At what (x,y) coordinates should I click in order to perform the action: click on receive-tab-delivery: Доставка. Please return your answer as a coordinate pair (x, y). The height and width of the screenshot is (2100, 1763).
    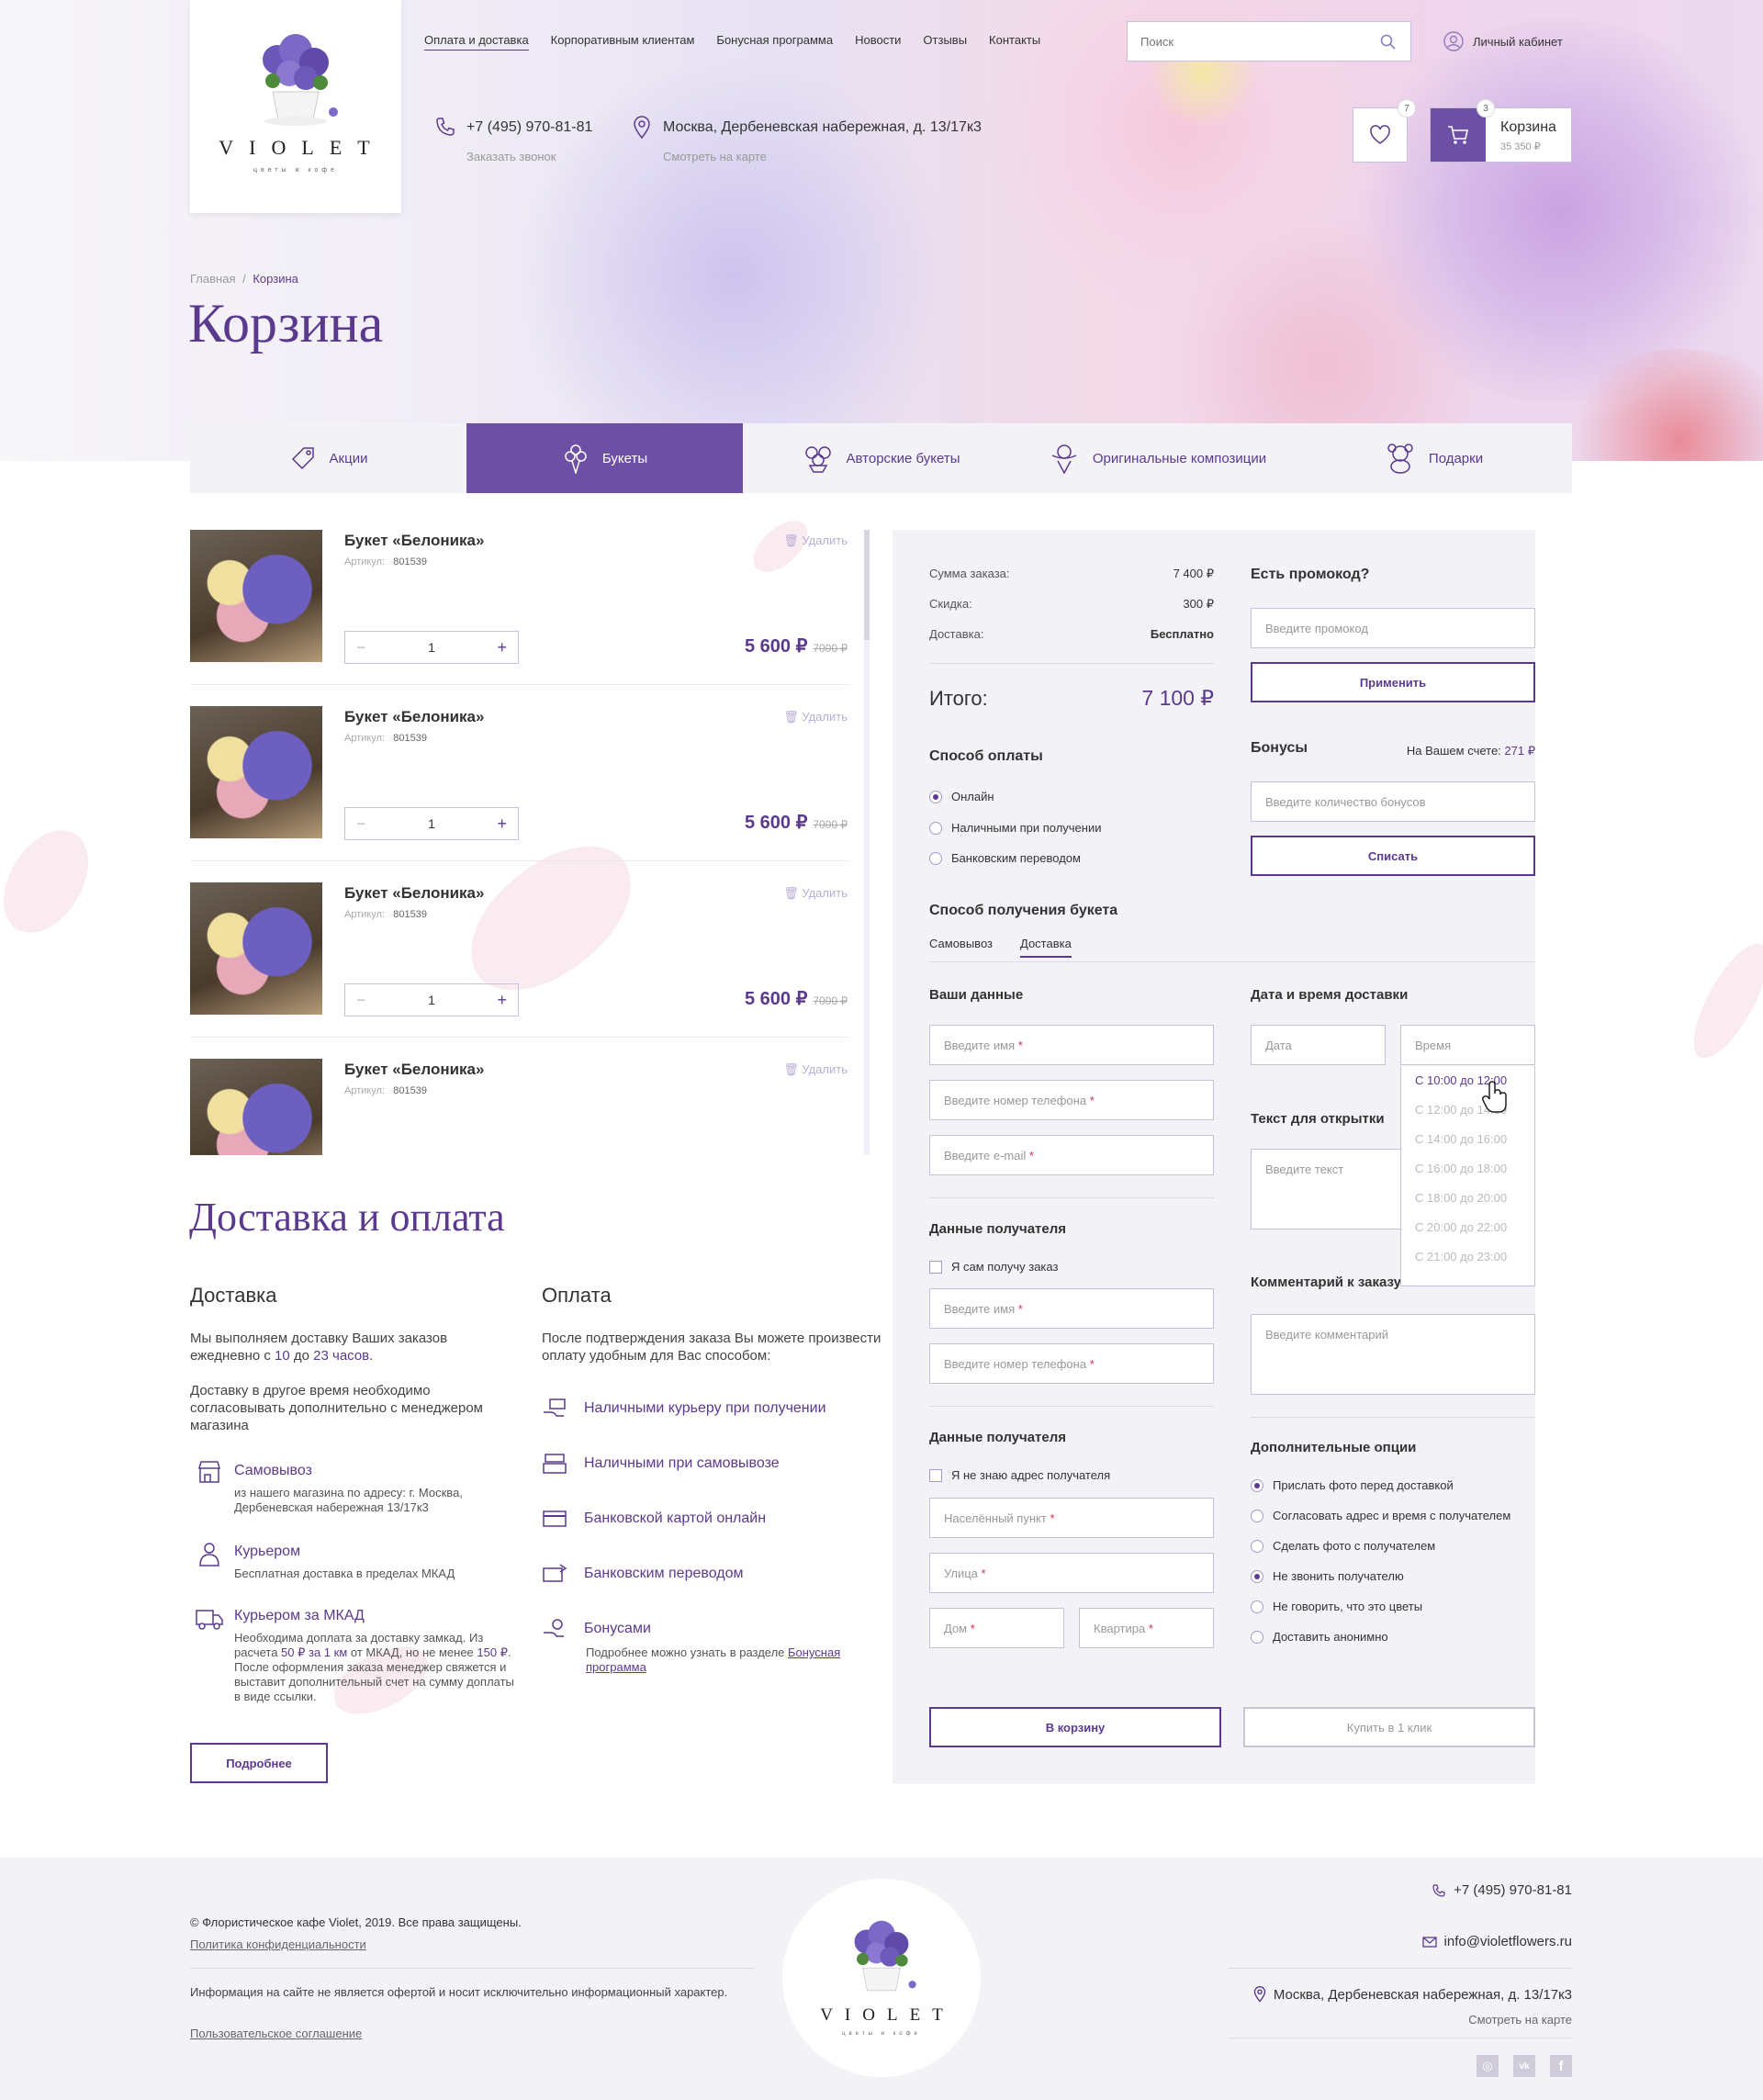
    Looking at the image, I should click on (1046, 947).